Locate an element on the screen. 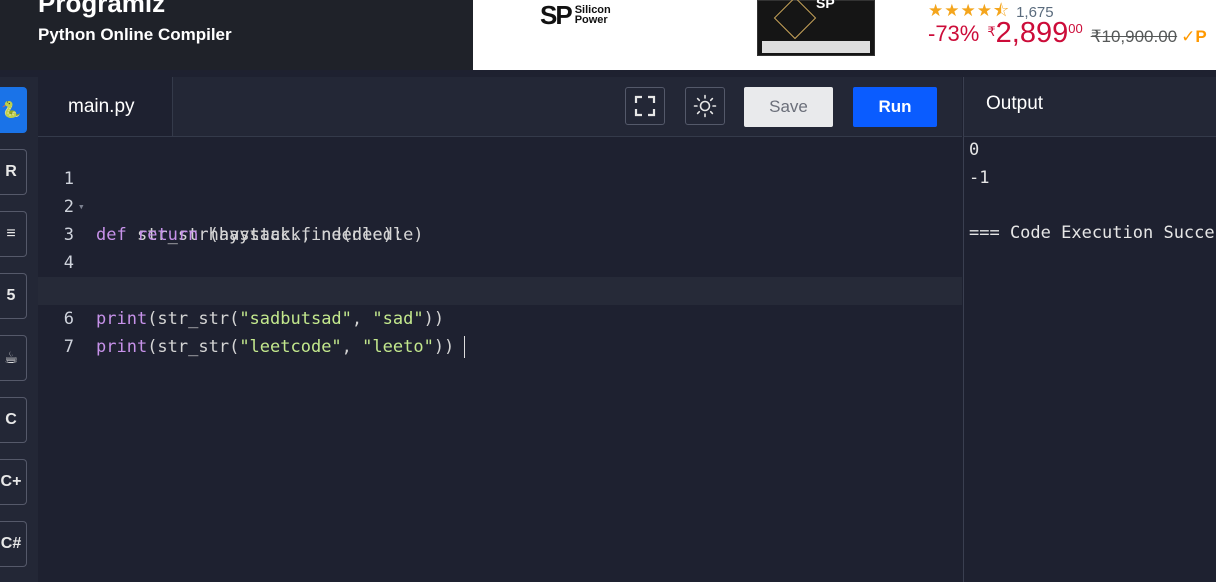  save-button: Save is located at coordinates (788, 107).